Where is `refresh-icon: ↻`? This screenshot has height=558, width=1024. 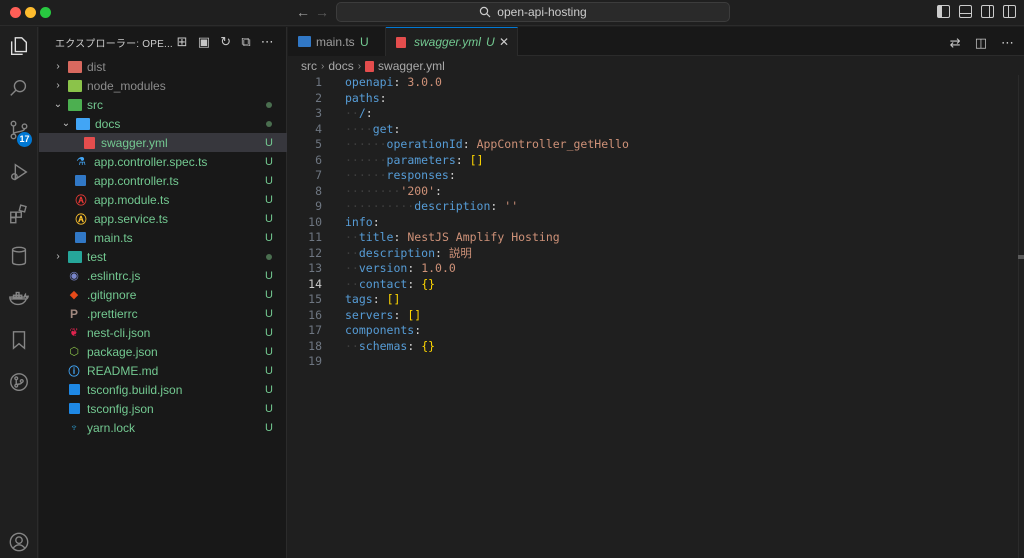 refresh-icon: ↻ is located at coordinates (225, 42).